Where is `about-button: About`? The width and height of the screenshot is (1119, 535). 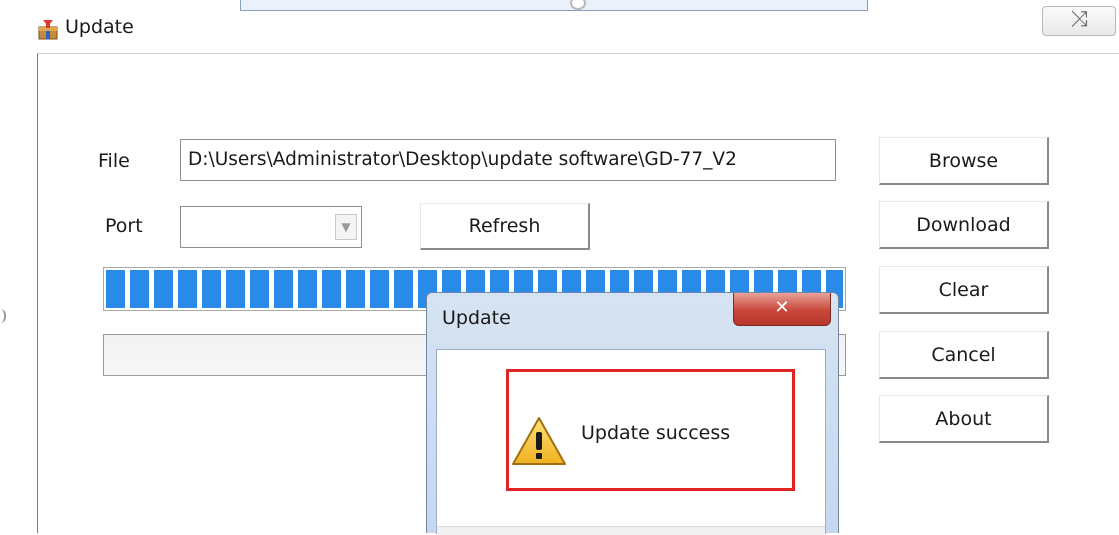
about-button: About is located at coordinates (964, 419).